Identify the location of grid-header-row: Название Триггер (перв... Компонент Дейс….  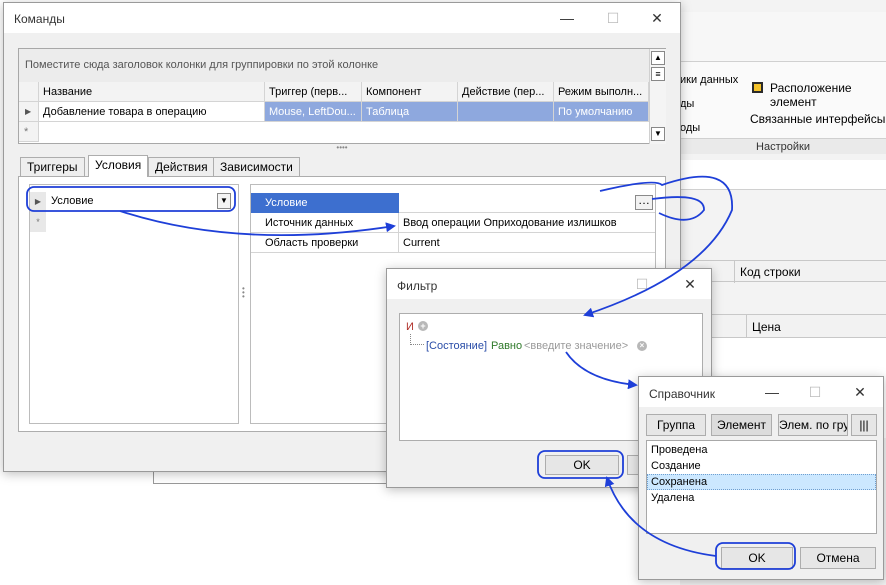
(334, 92).